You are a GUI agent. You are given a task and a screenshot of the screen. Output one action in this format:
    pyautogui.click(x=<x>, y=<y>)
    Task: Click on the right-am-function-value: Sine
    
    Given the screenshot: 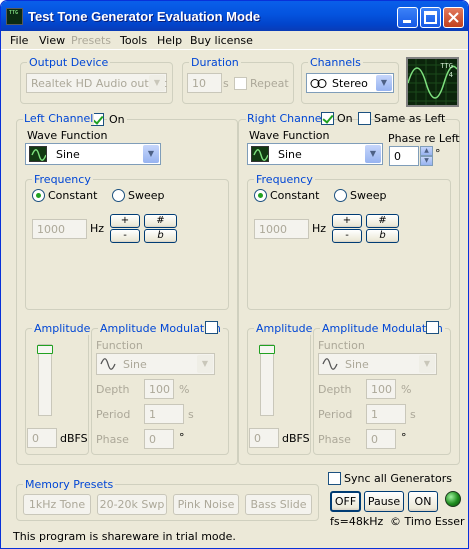 What is the action you would take?
    pyautogui.click(x=357, y=364)
    